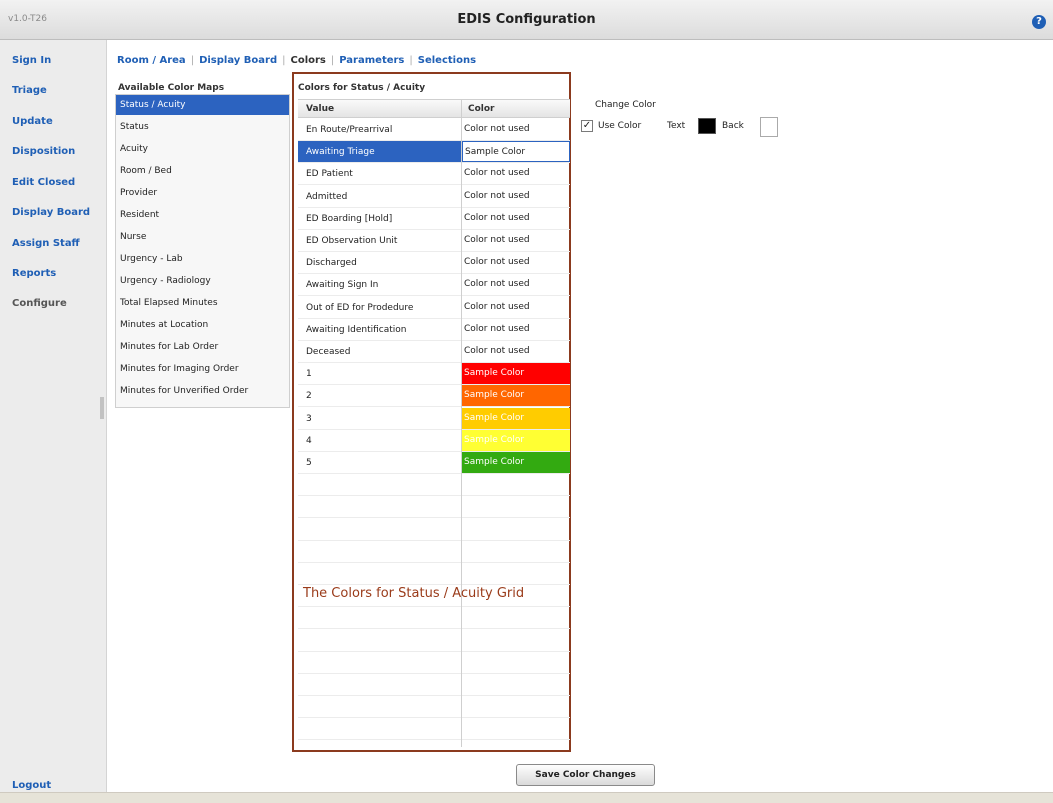 The image size is (1053, 803). What do you see at coordinates (447, 60) in the screenshot?
I see `tab-selections: Selections` at bounding box center [447, 60].